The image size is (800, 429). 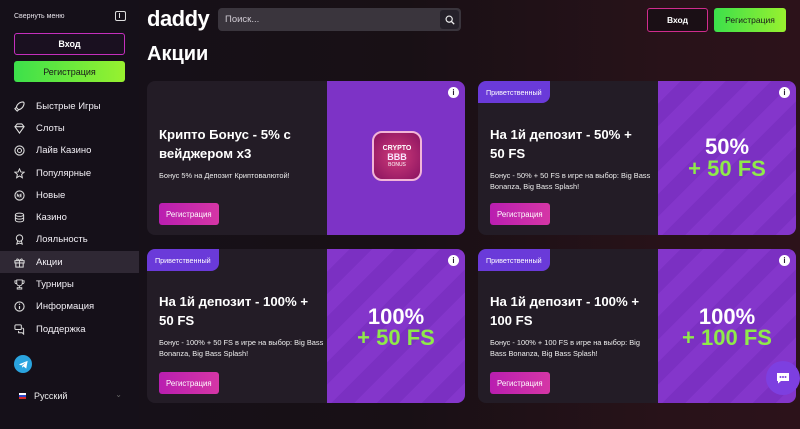 I want to click on sidebar-item-casino: Казино, so click(x=69, y=217).